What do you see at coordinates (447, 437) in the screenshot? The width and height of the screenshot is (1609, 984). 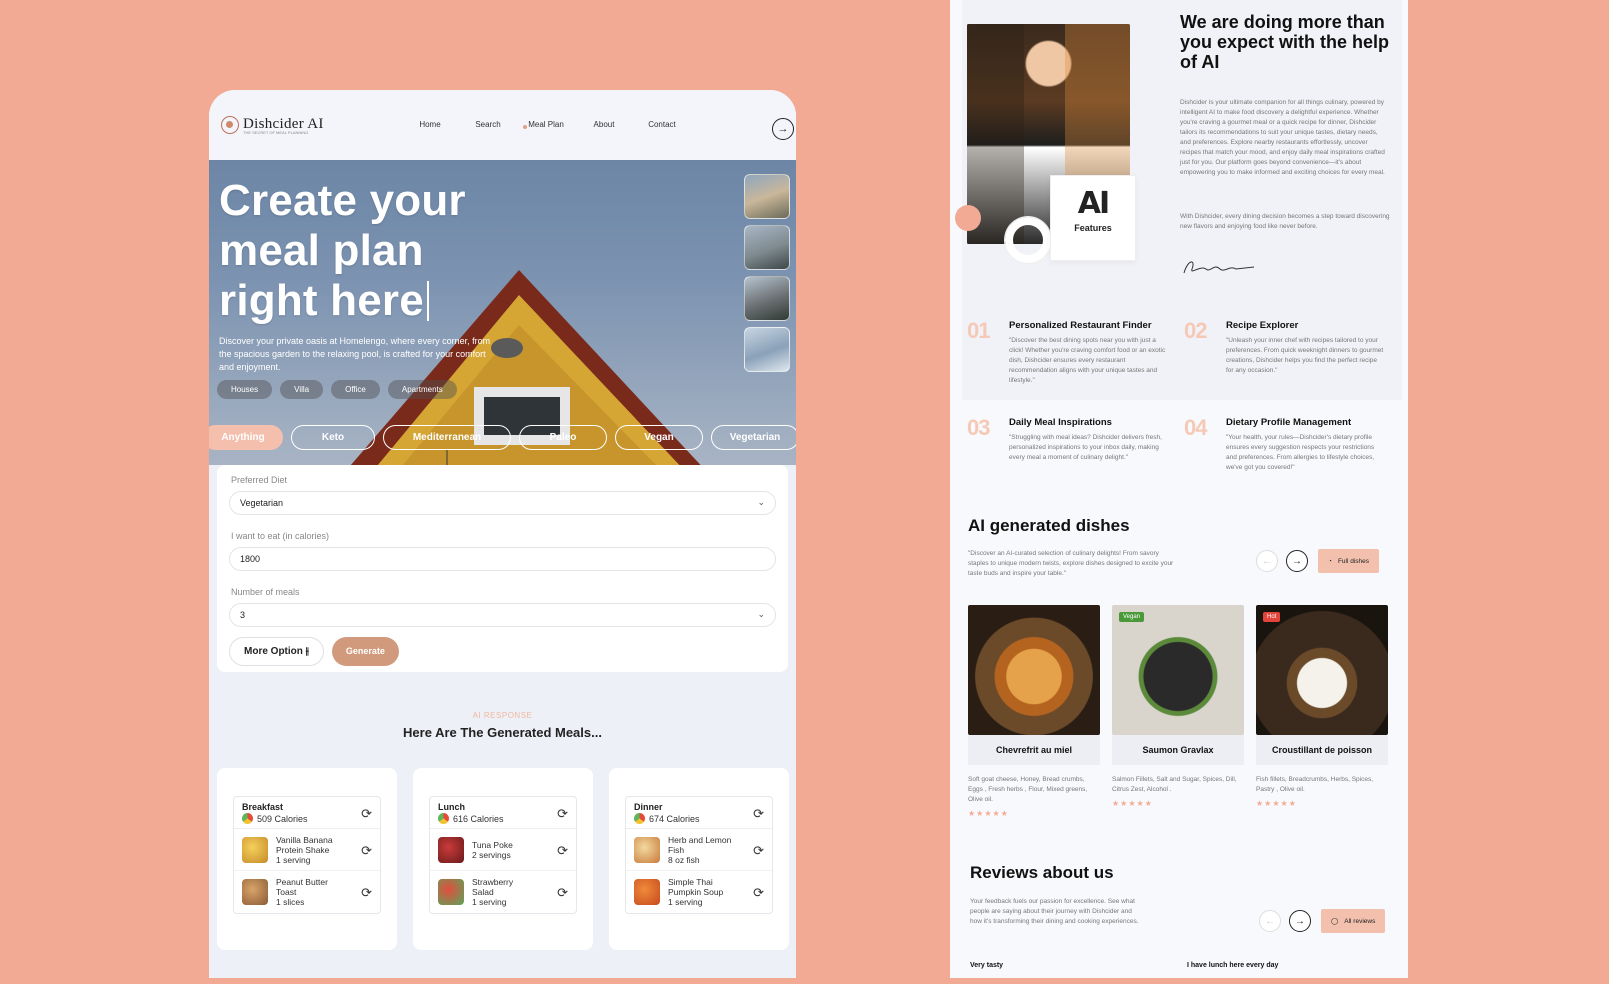 I see `diet-mediterranean: Mediterranean` at bounding box center [447, 437].